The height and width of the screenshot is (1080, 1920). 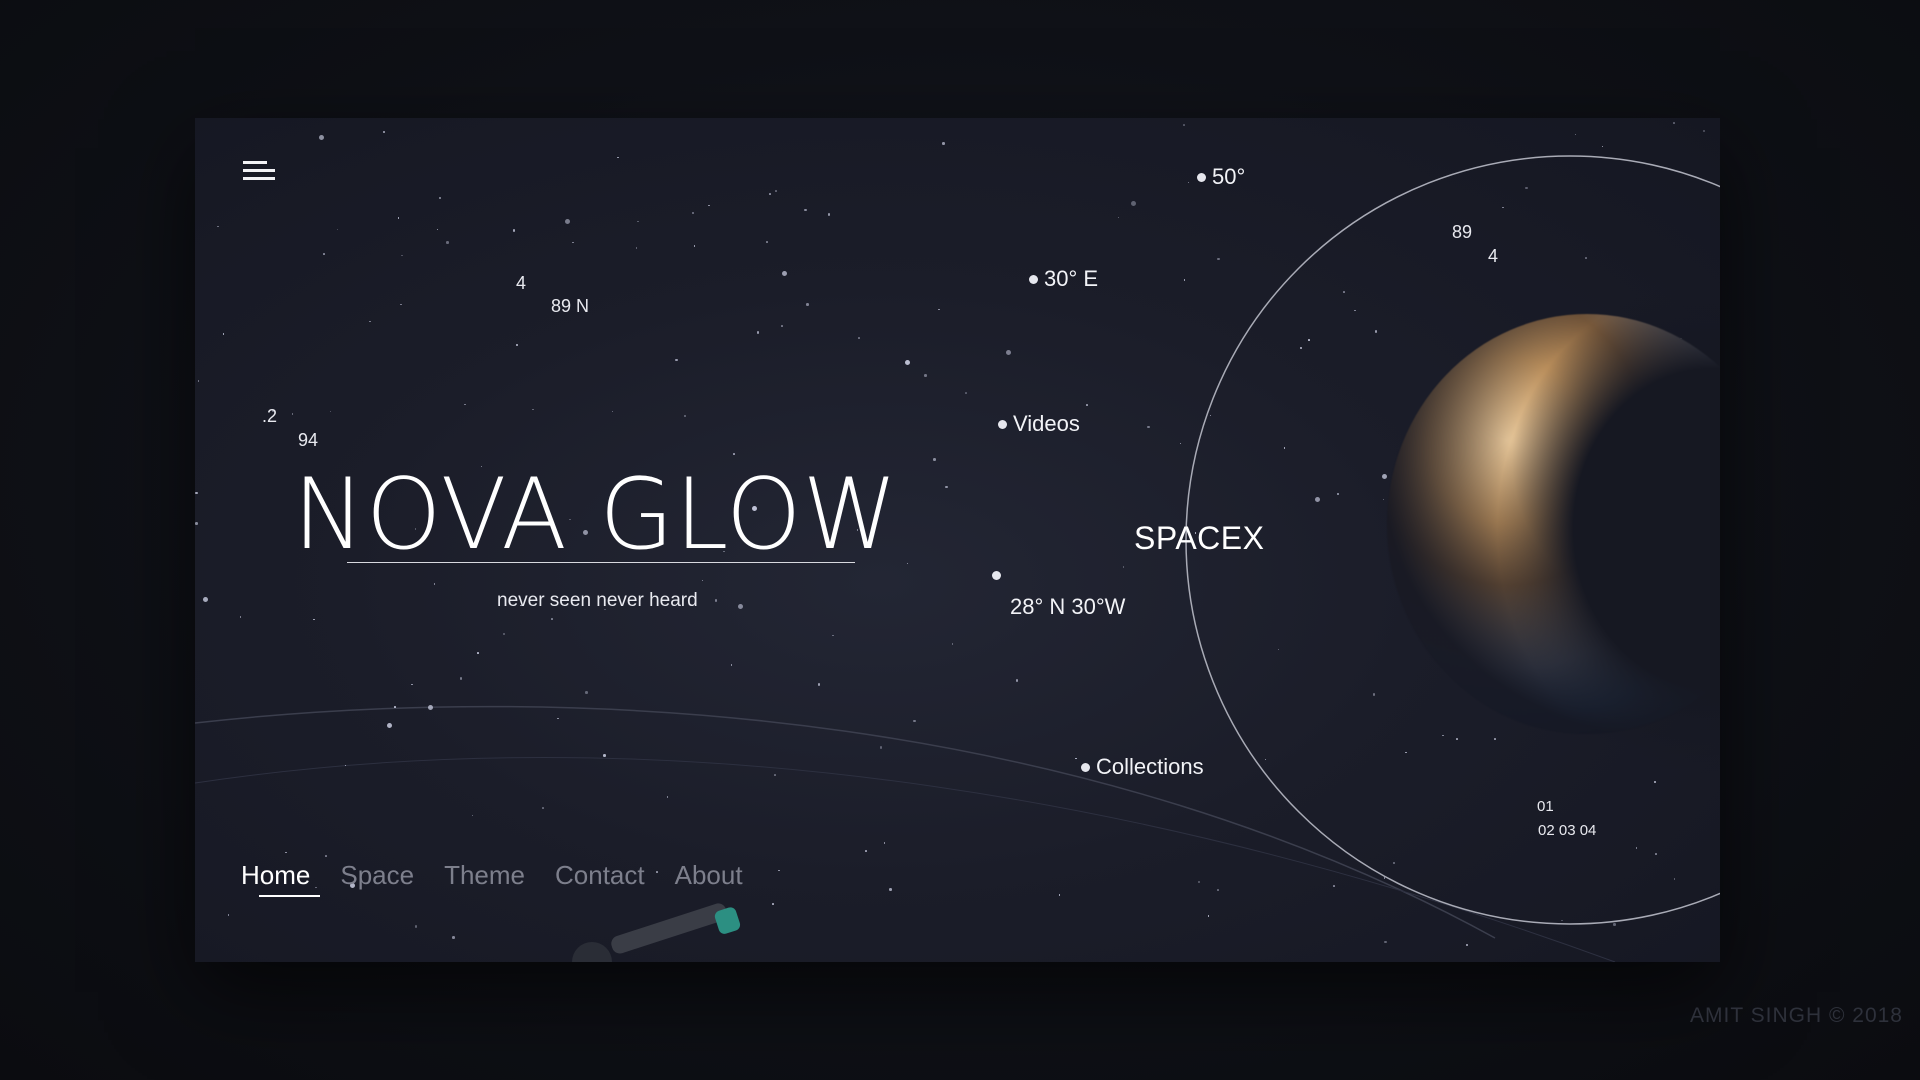 I want to click on hotspot-east: 30° E, so click(x=1063, y=279).